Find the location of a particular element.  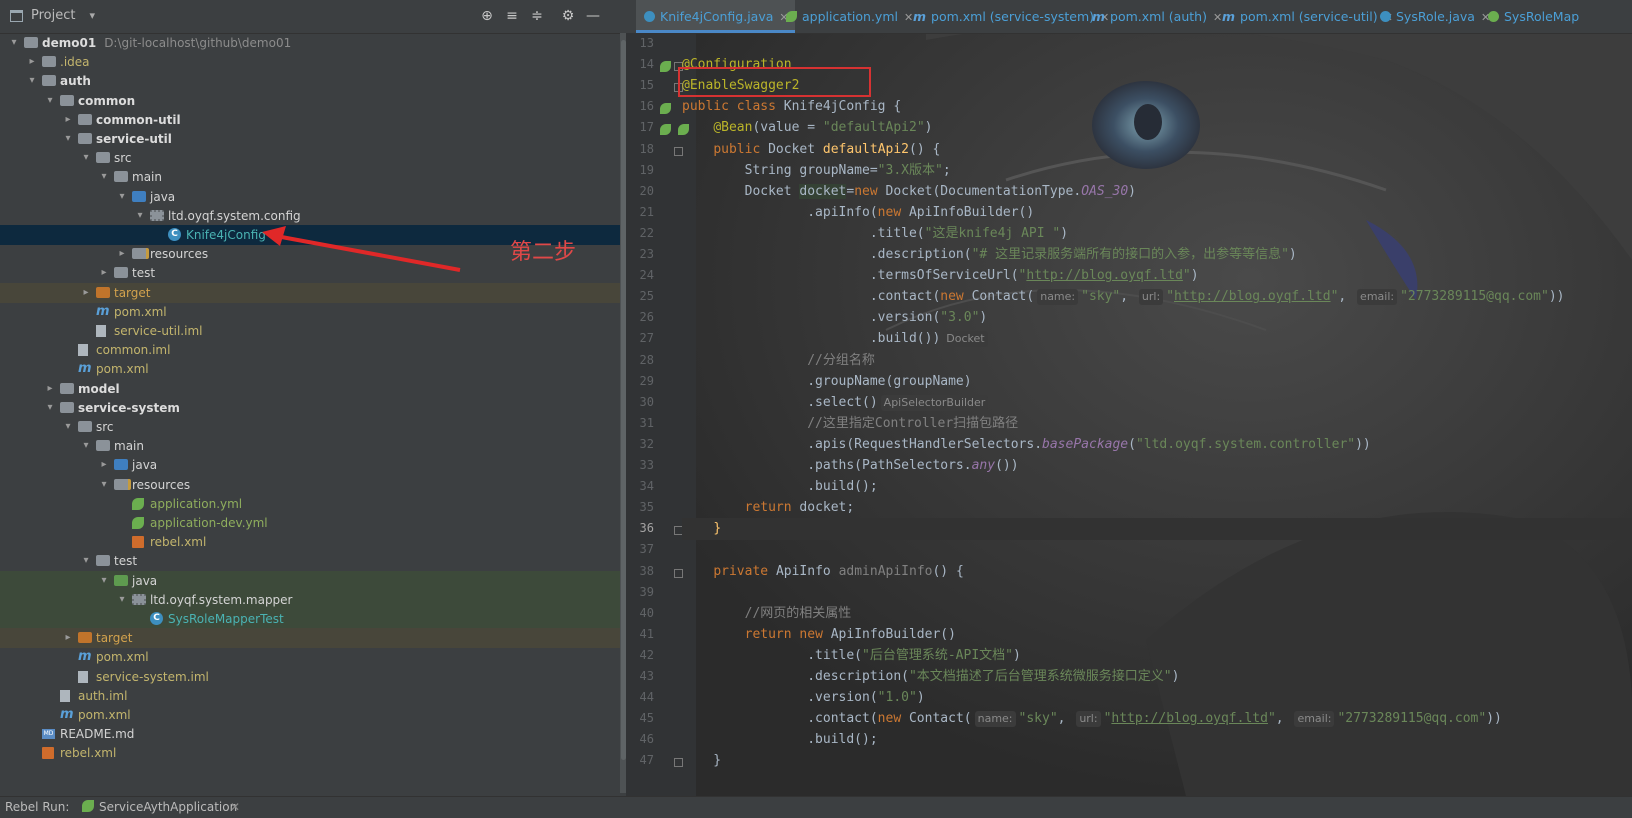

code-line: return docket; is located at coordinates (768, 508).